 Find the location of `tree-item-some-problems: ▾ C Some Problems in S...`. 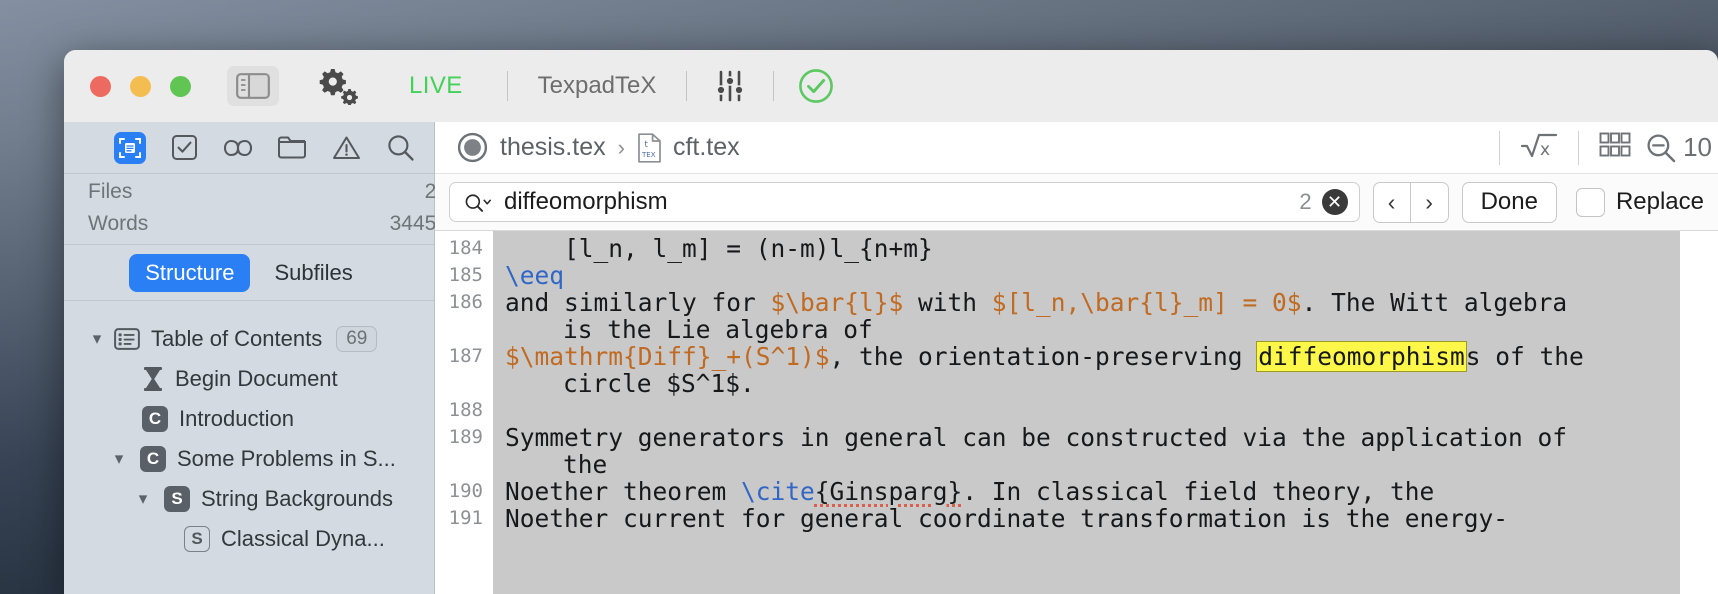

tree-item-some-problems: ▾ C Some Problems in S... is located at coordinates (249, 459).